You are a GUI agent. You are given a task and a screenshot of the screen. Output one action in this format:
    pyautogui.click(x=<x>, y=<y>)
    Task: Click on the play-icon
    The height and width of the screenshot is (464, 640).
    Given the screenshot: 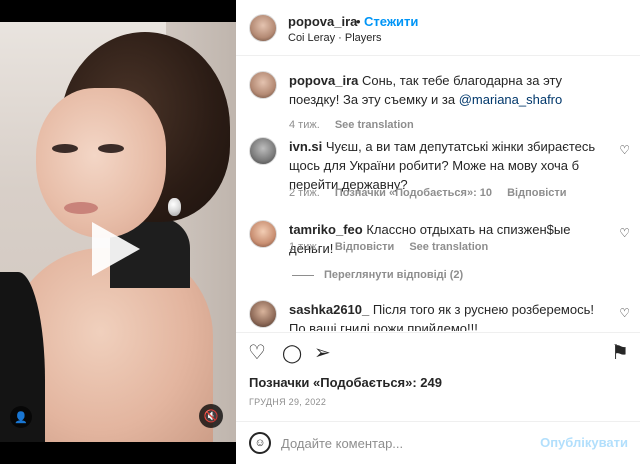 What is the action you would take?
    pyautogui.click(x=116, y=249)
    